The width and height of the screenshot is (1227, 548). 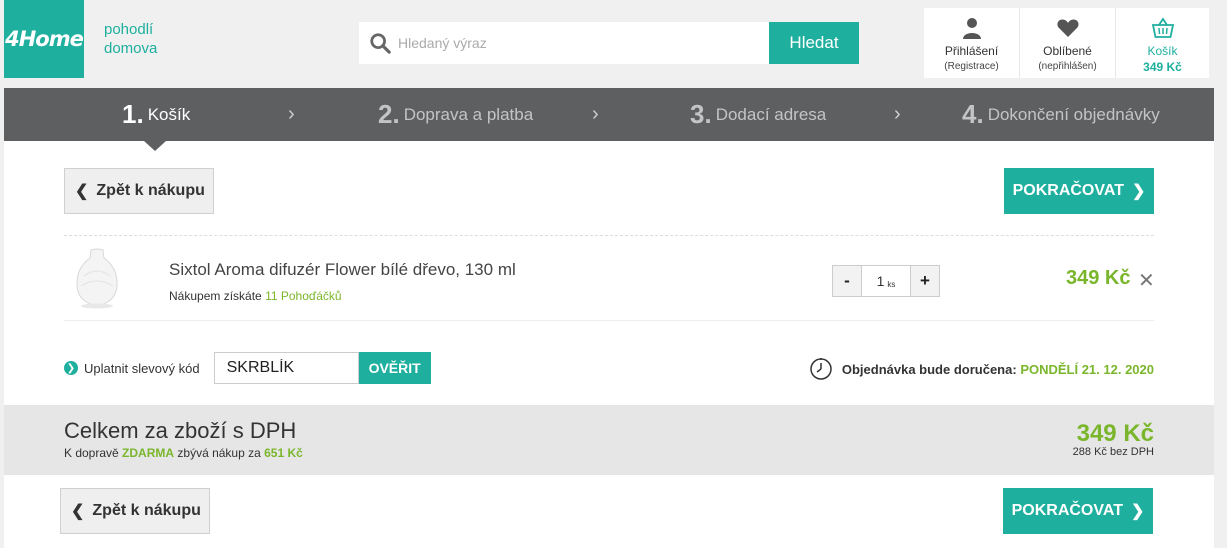 I want to click on clock-icon, so click(x=821, y=369).